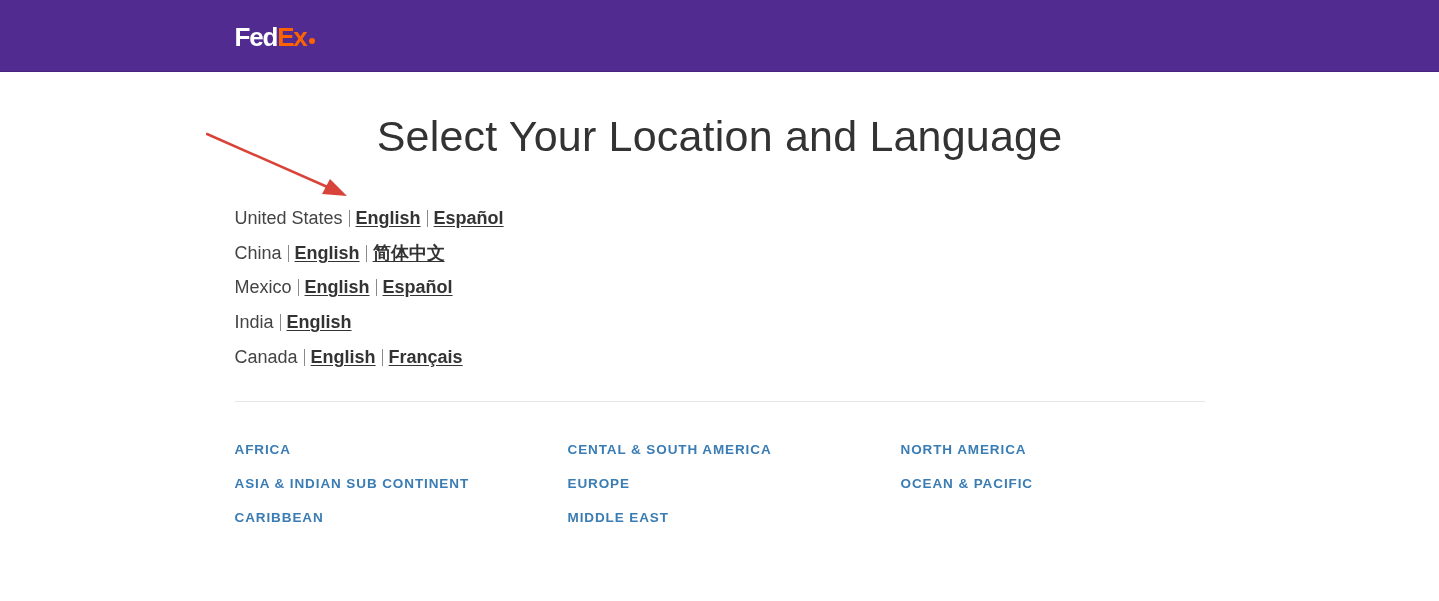 Image resolution: width=1439 pixels, height=601 pixels. Describe the element at coordinates (598, 483) in the screenshot. I see `region-link: EUROPE` at that location.